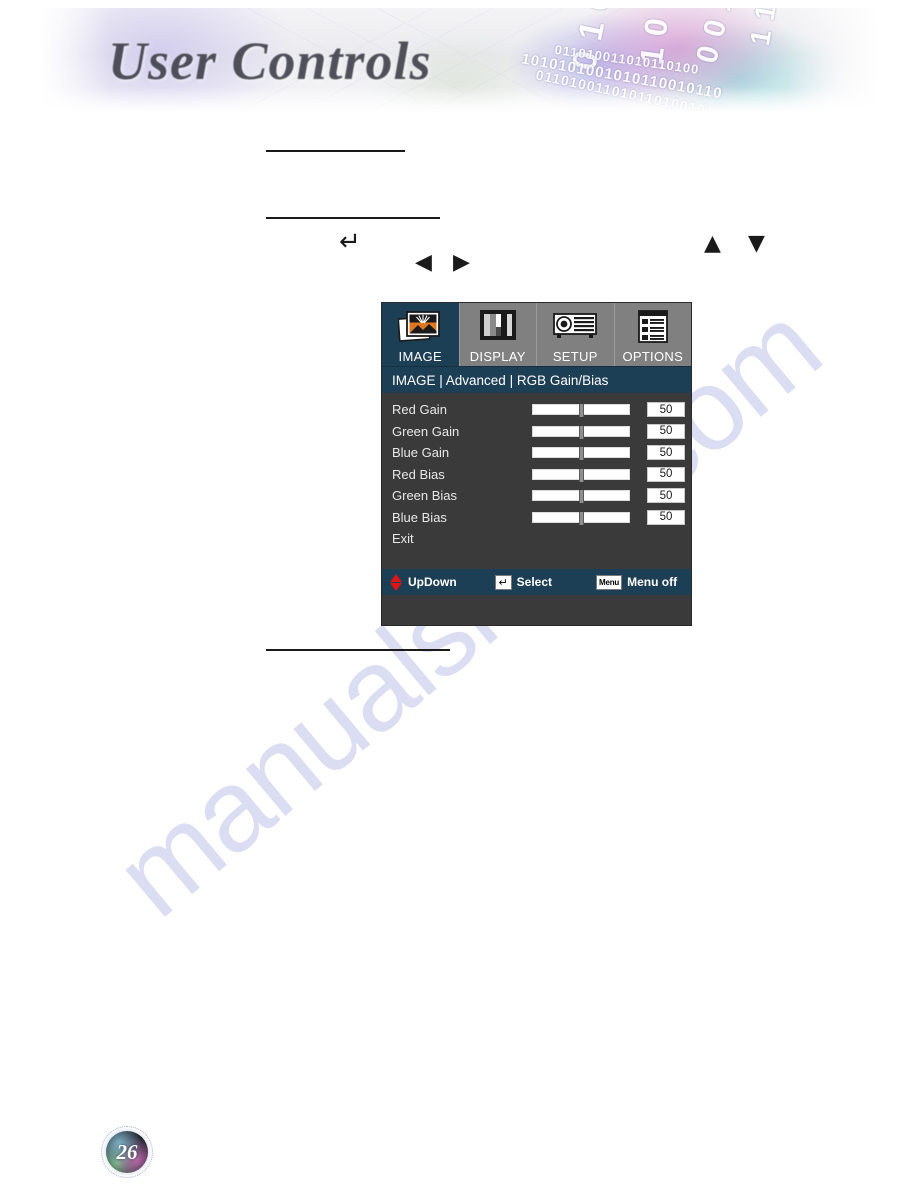 This screenshot has width=918, height=1188. I want to click on image-tab-icon, so click(419, 329).